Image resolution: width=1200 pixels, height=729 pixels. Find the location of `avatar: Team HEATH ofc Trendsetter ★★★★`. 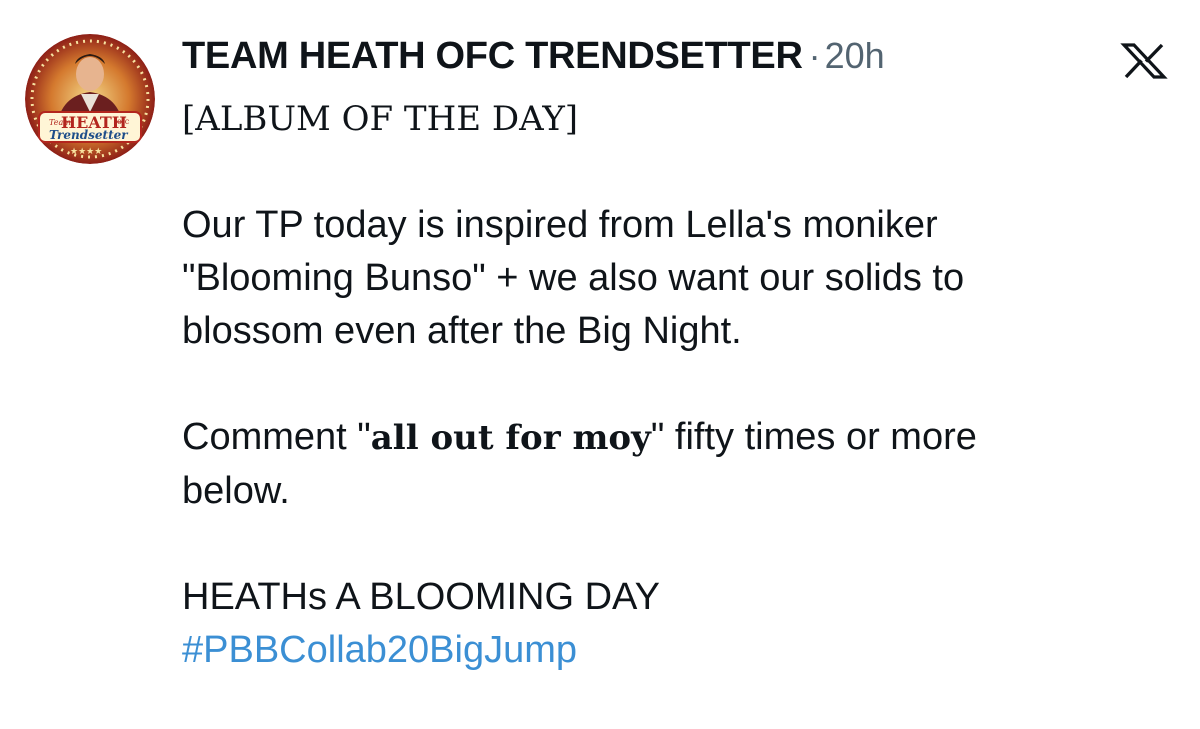

avatar: Team HEATH ofc Trendsetter ★★★★ is located at coordinates (90, 99).